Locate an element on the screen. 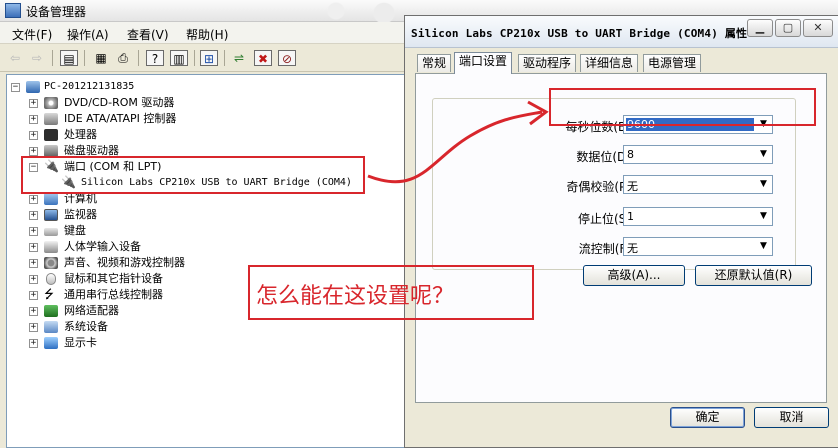 The image size is (838, 448). tab-port-settings: 端口设置 is located at coordinates (483, 63).